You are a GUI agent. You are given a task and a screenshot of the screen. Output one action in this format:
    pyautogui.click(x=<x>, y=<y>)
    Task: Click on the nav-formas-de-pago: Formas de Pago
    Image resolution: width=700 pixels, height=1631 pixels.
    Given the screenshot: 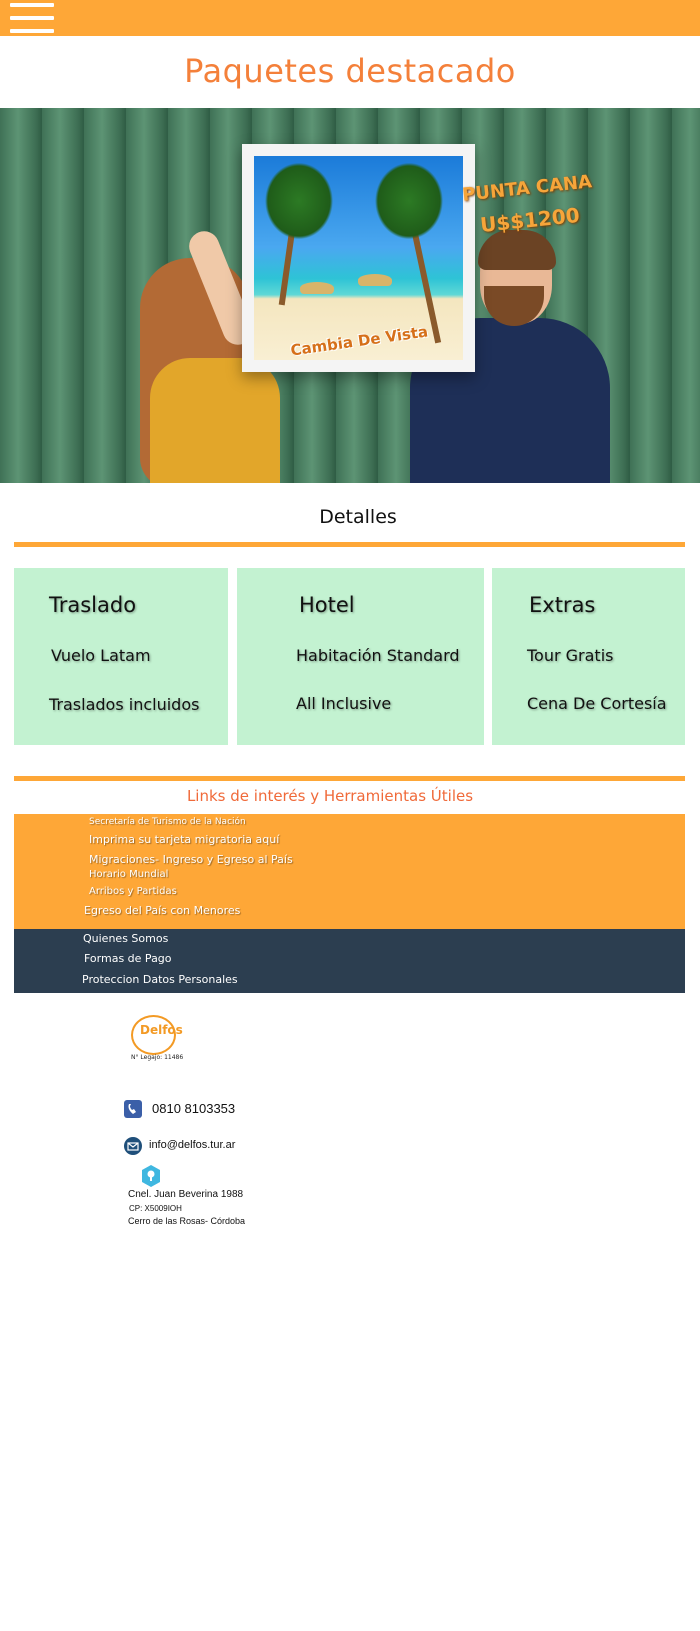 What is the action you would take?
    pyautogui.click(x=128, y=958)
    